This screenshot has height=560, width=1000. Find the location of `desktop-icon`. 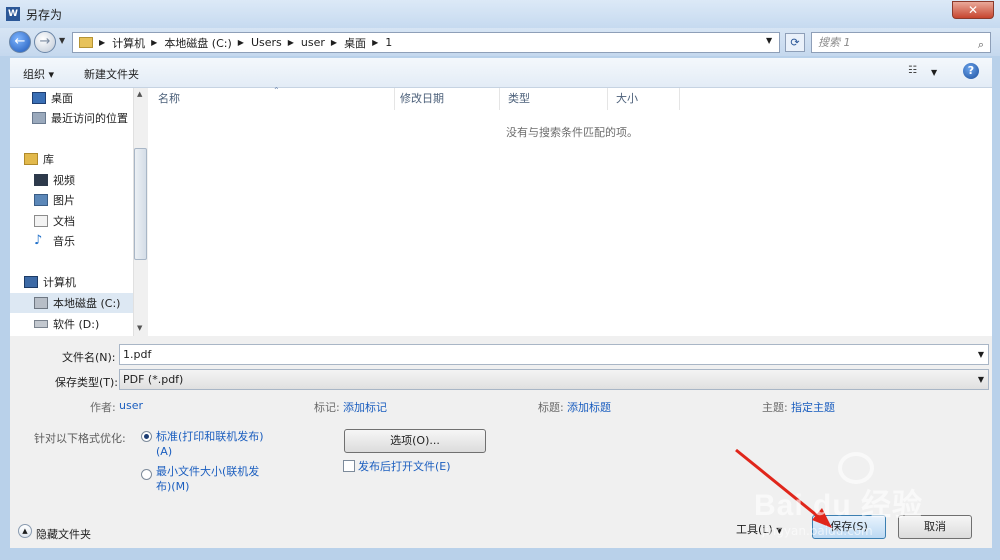

desktop-icon is located at coordinates (39, 98).